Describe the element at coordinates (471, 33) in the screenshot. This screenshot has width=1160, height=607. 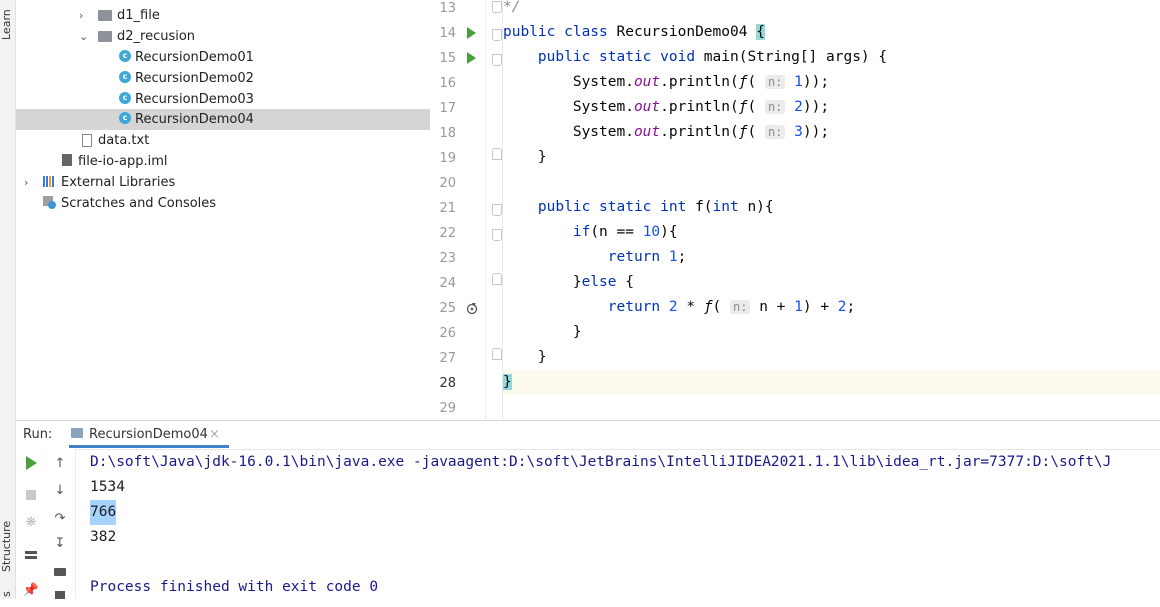
I see `run-class-icon` at that location.